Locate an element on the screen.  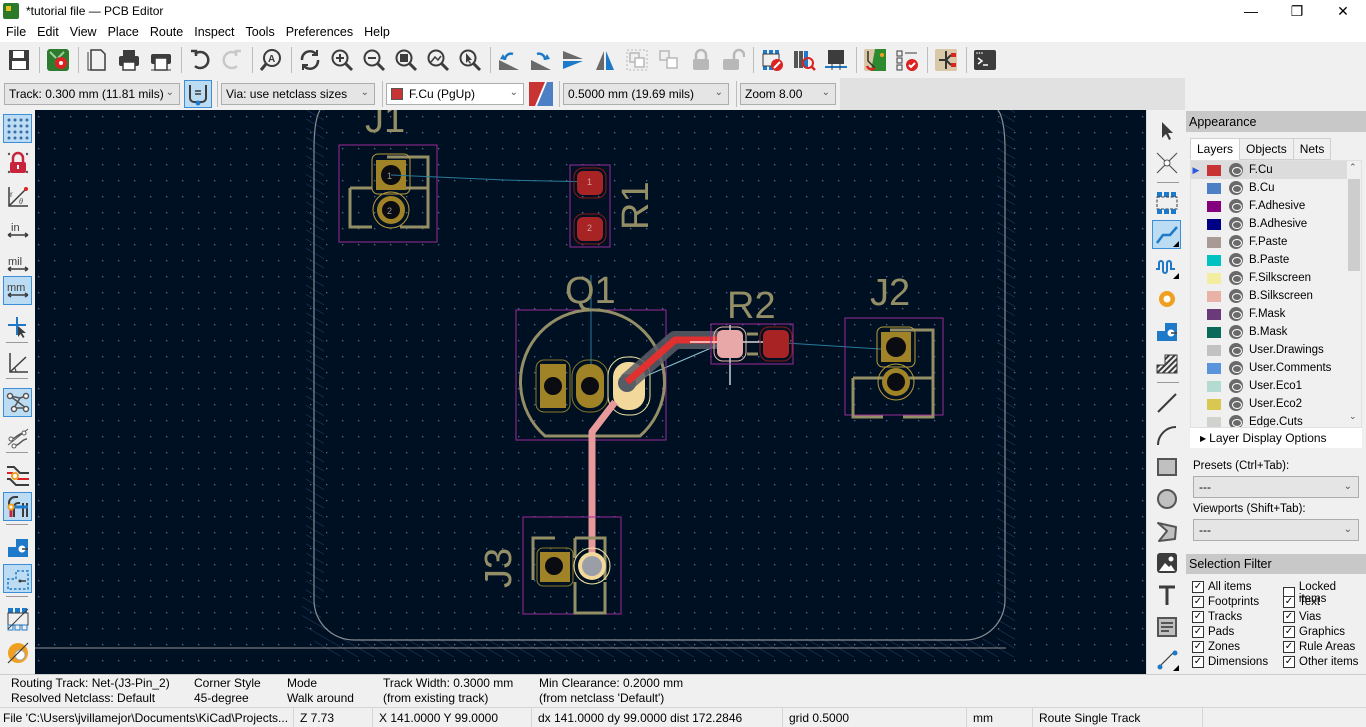
close-button: ✕ is located at coordinates (1343, 11).